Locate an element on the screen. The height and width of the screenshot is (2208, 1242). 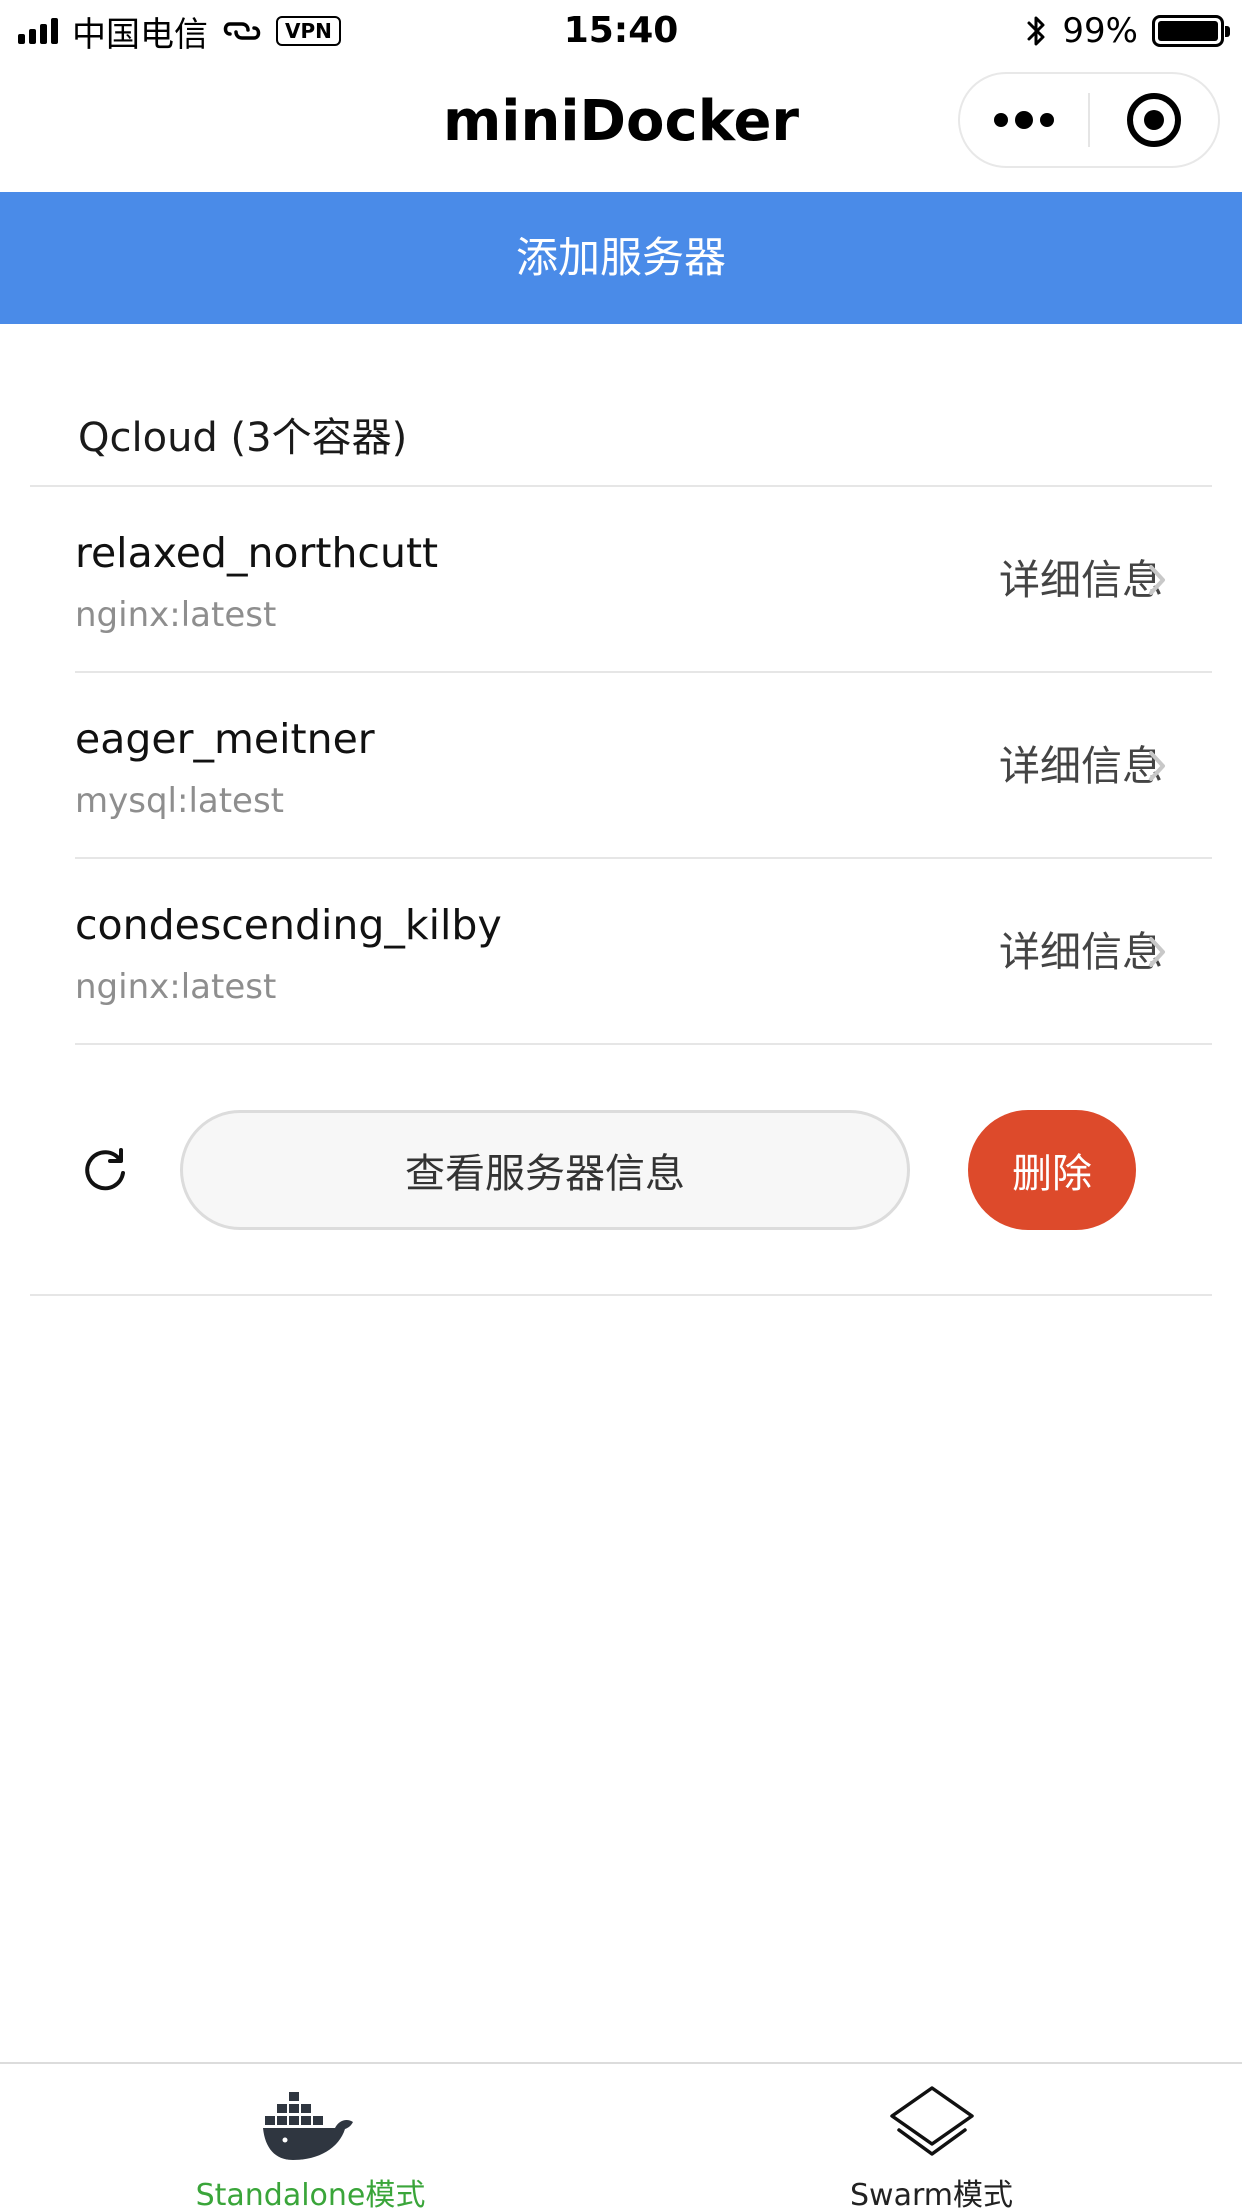
battery-percent: 99% is located at coordinates (1100, 31).